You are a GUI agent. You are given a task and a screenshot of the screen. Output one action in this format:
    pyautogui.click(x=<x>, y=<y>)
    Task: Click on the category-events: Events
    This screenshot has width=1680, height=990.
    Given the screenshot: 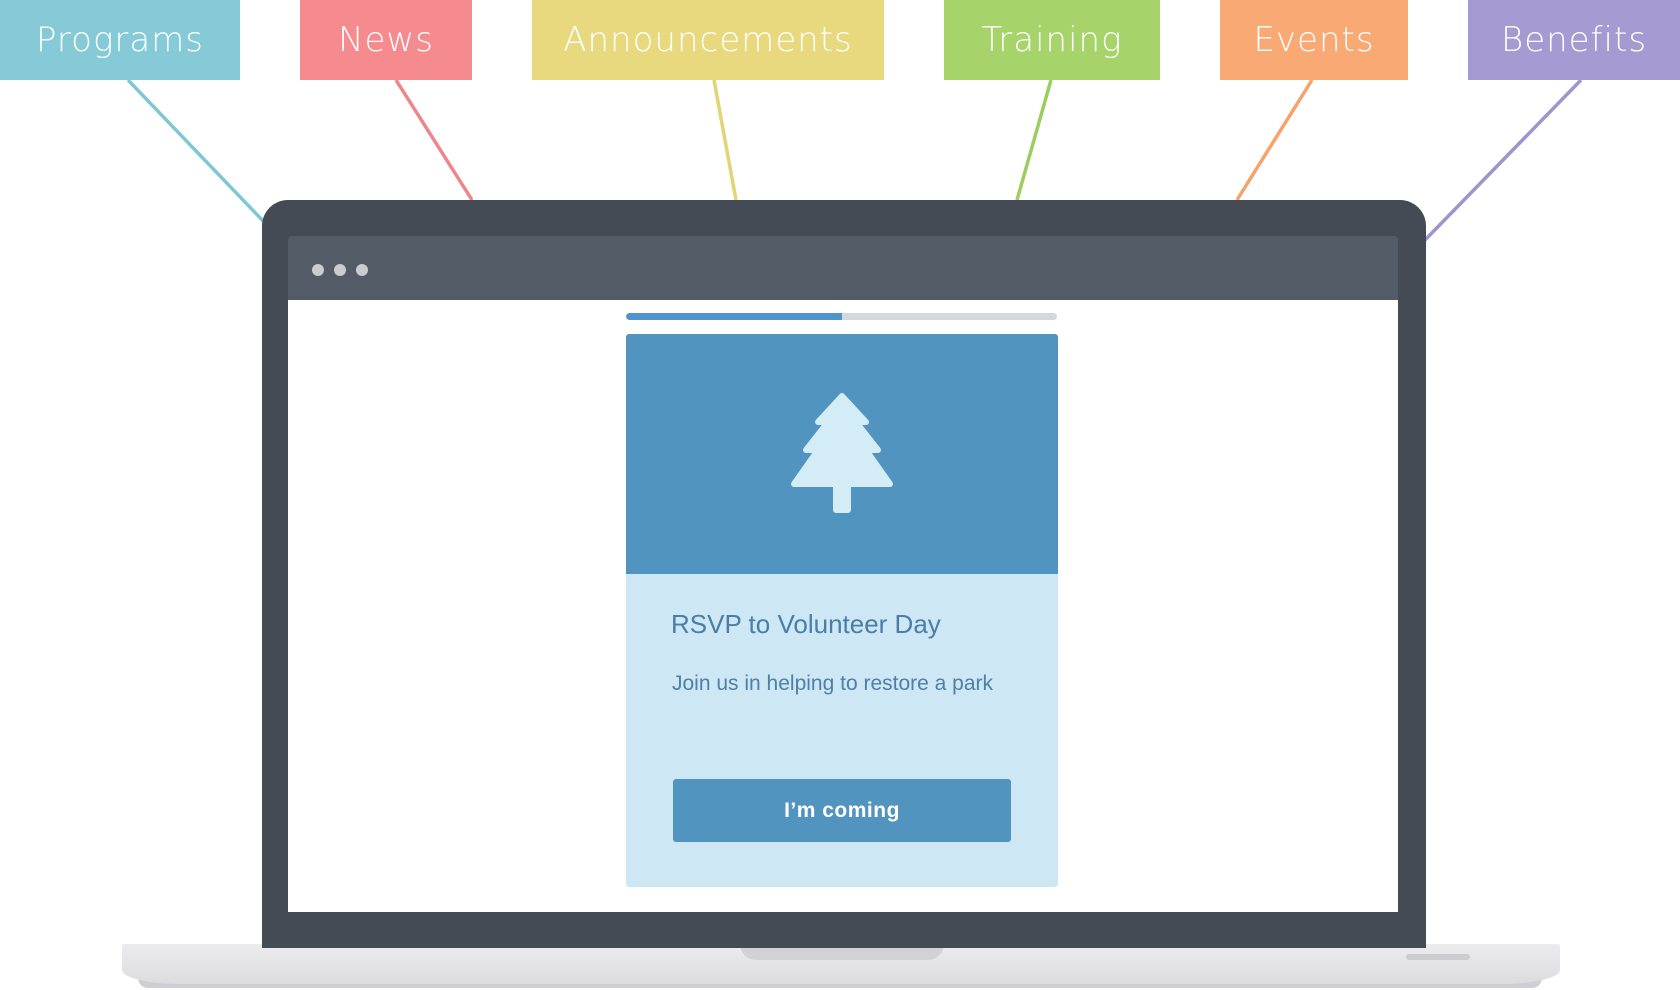 What is the action you would take?
    pyautogui.click(x=1314, y=40)
    